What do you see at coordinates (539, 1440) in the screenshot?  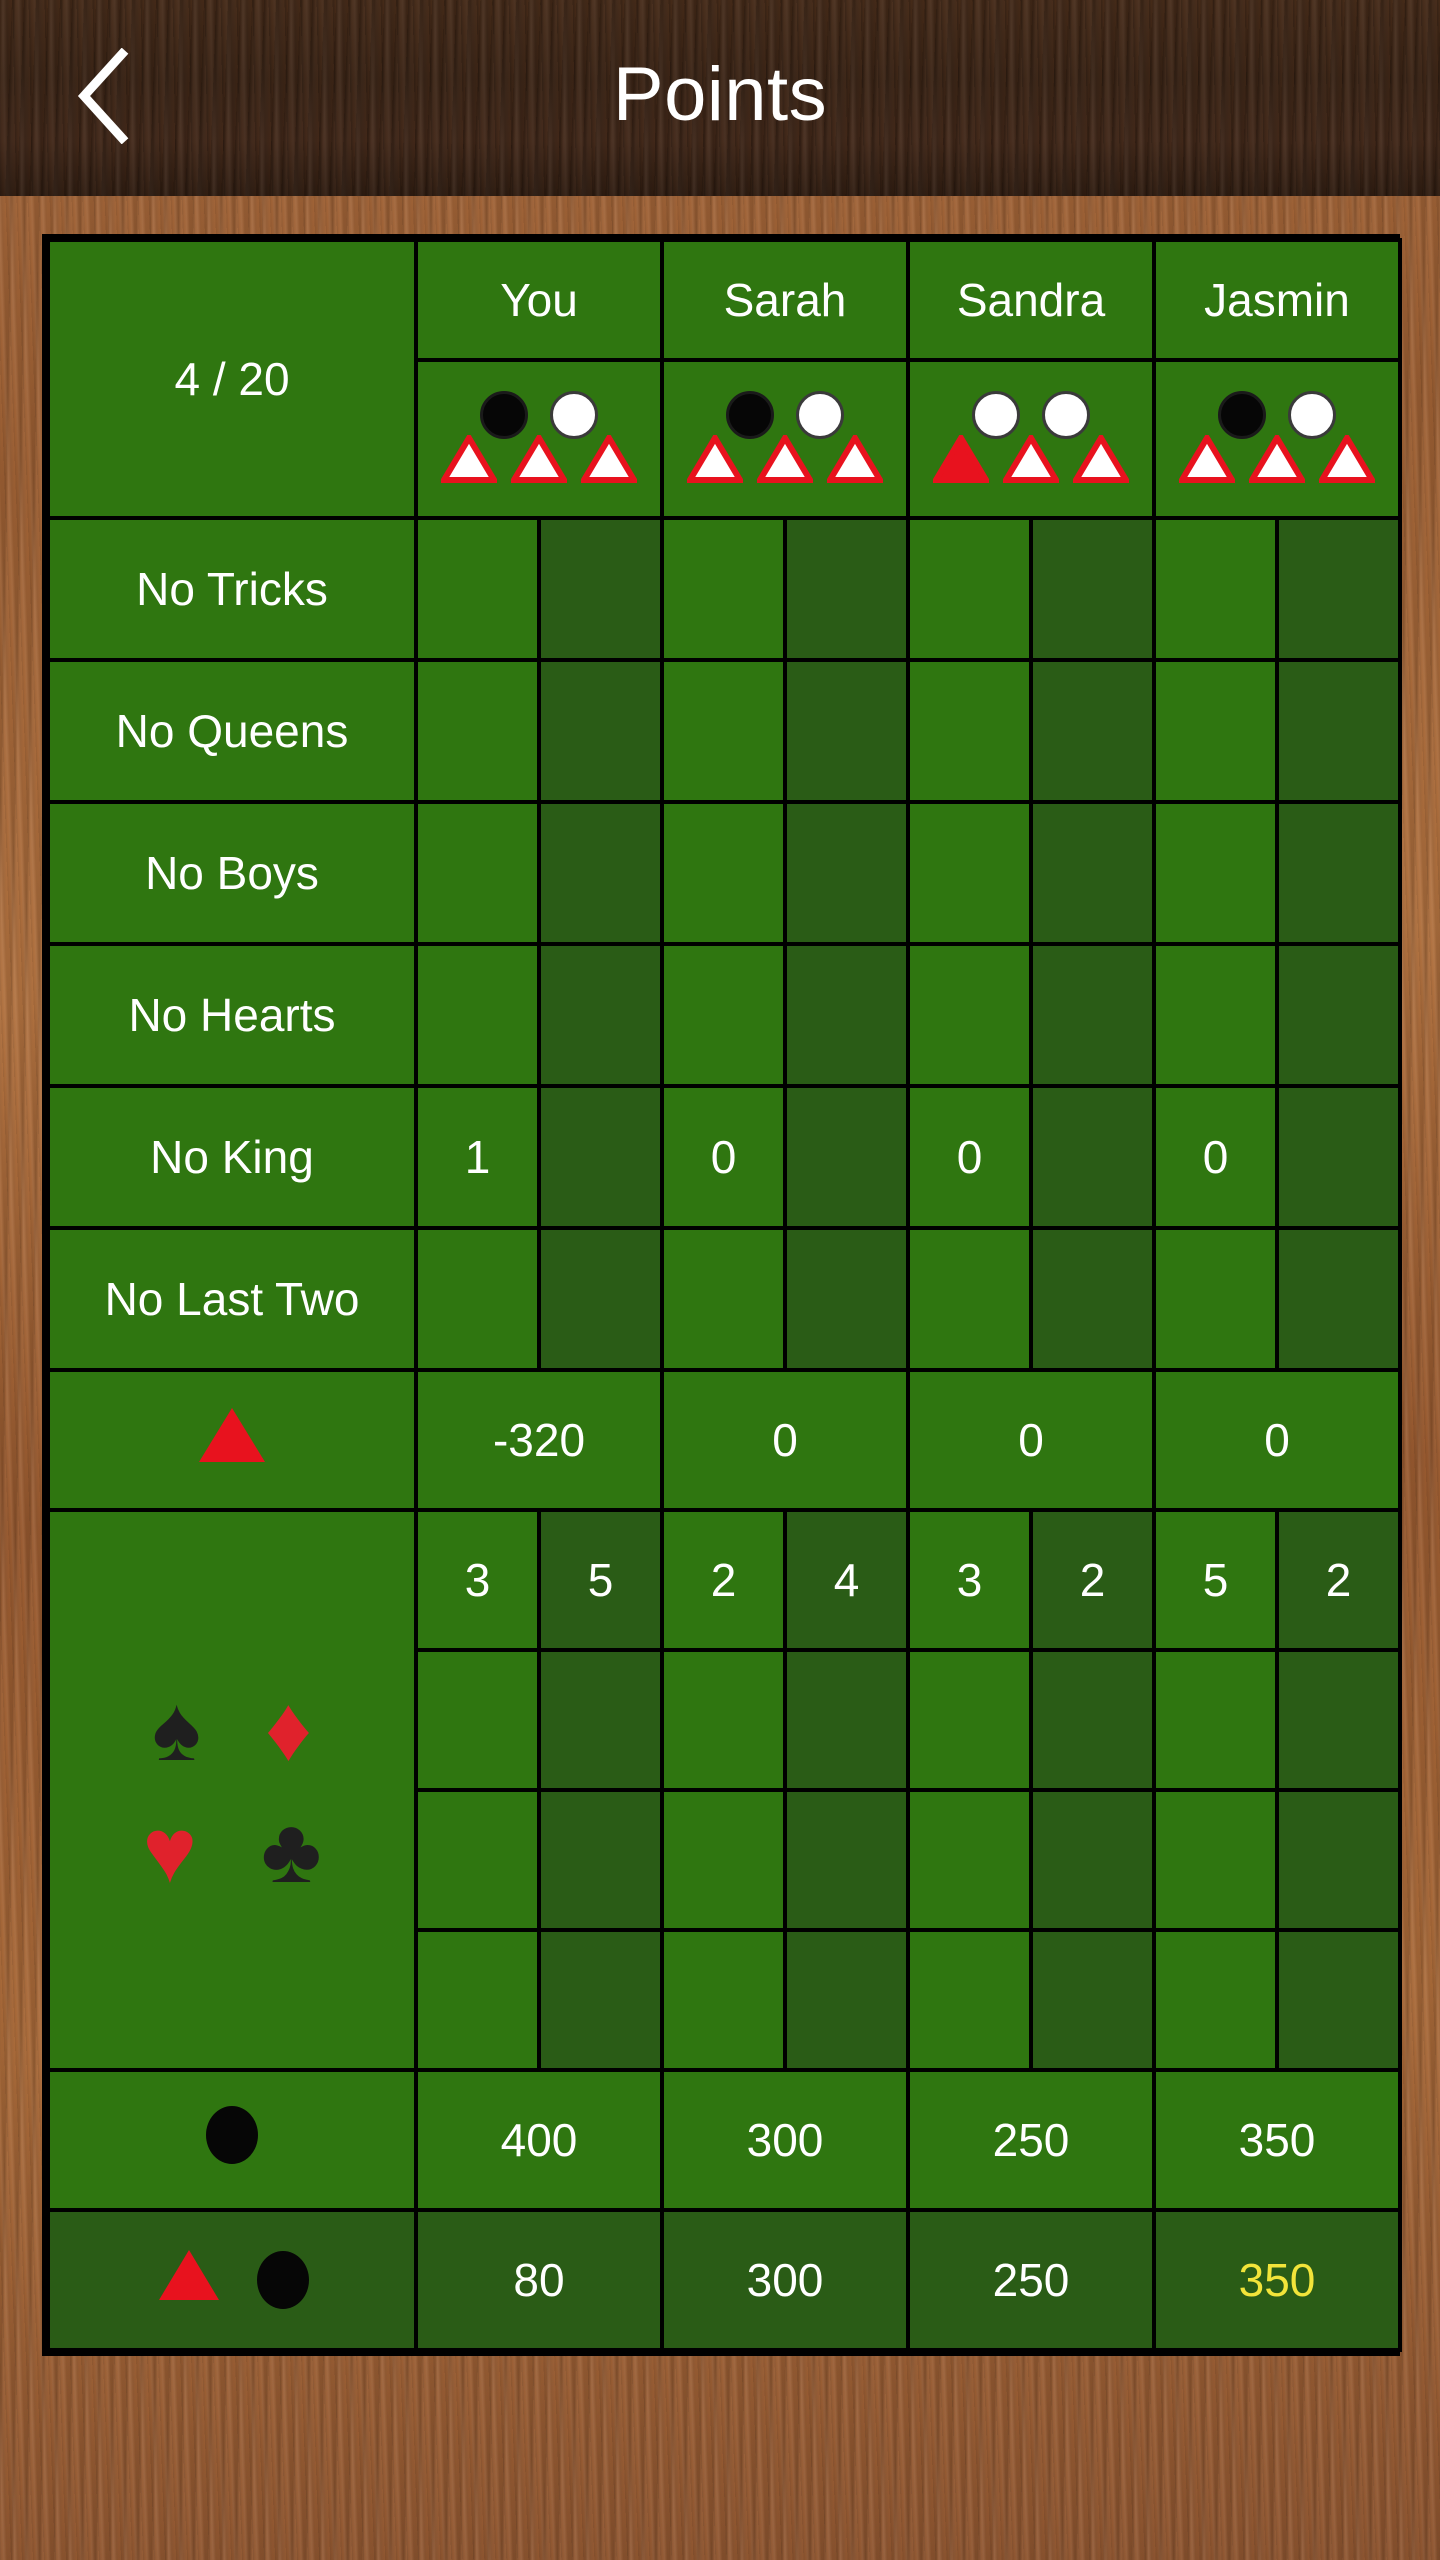 I see `trump-score-you: -320` at bounding box center [539, 1440].